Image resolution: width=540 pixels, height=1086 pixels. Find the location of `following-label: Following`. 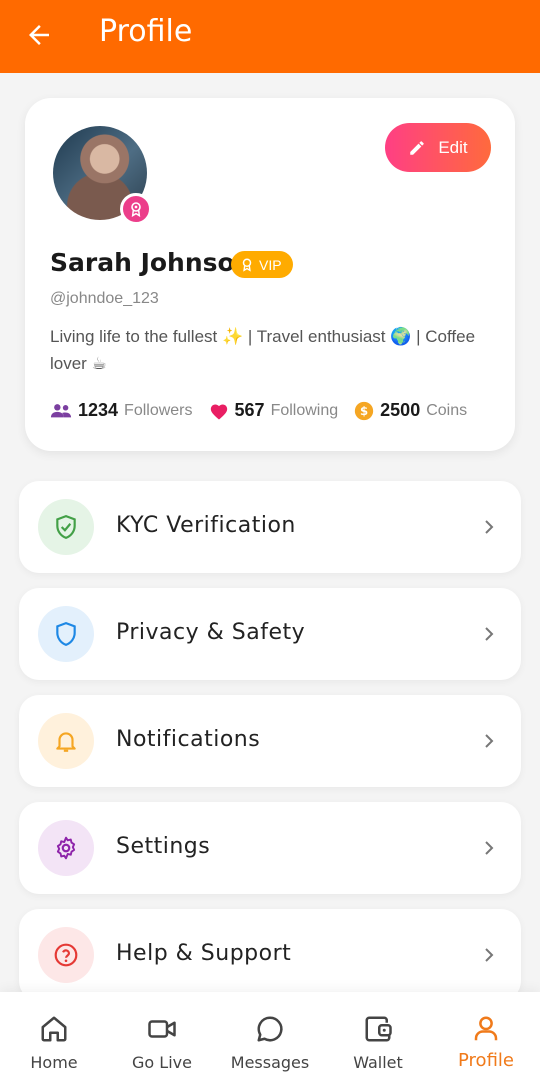

following-label: Following is located at coordinates (304, 410).